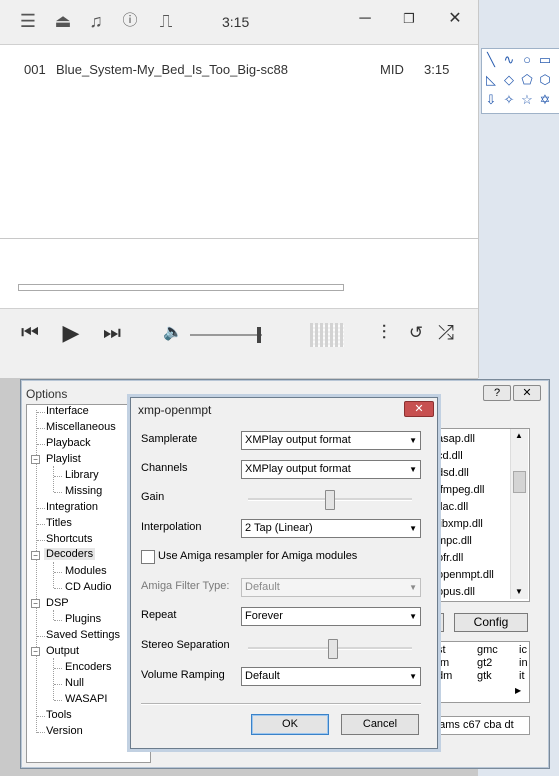  I want to click on tree-item-playlist: Playlist, so click(63, 459).